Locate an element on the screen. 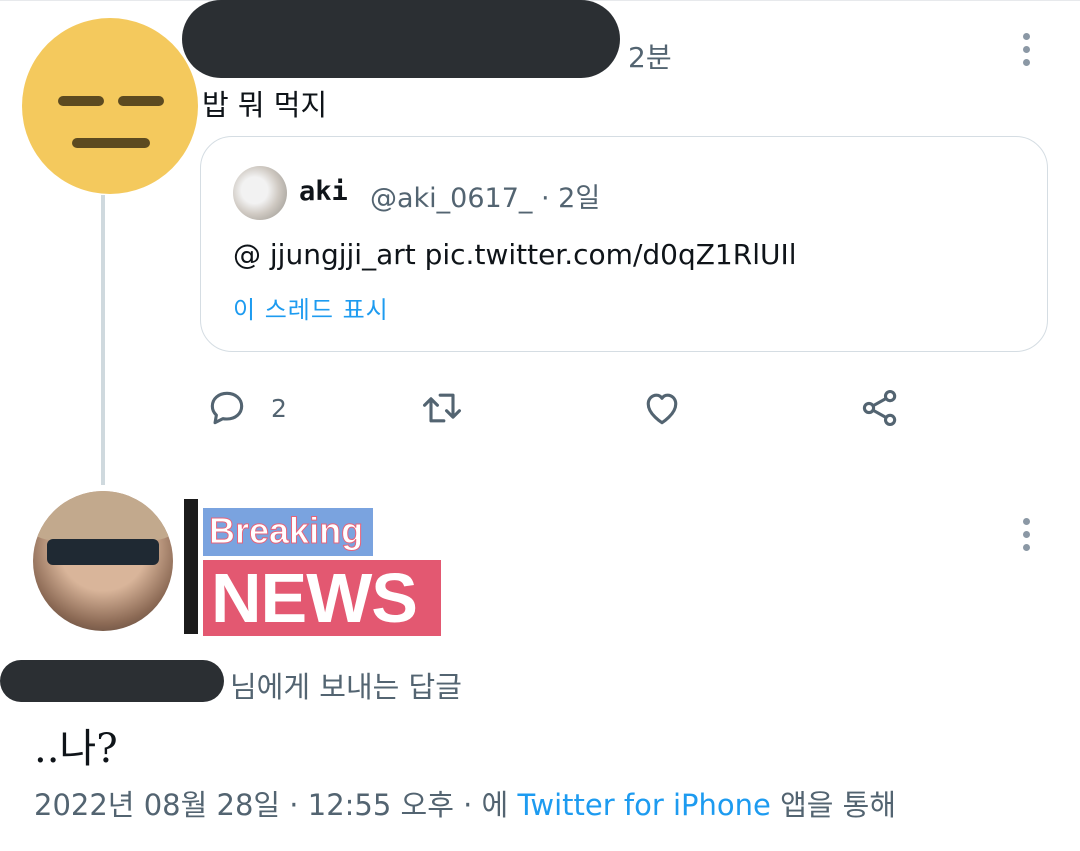 Image resolution: width=1080 pixels, height=851 pixels. heart-icon is located at coordinates (662, 409).